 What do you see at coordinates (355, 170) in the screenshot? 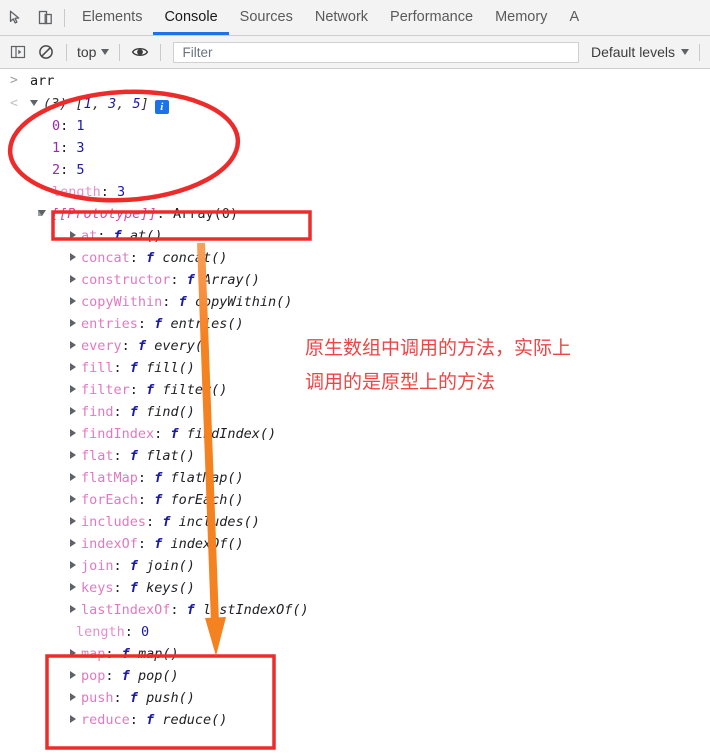
I see `array-entry-row: 2: 5` at bounding box center [355, 170].